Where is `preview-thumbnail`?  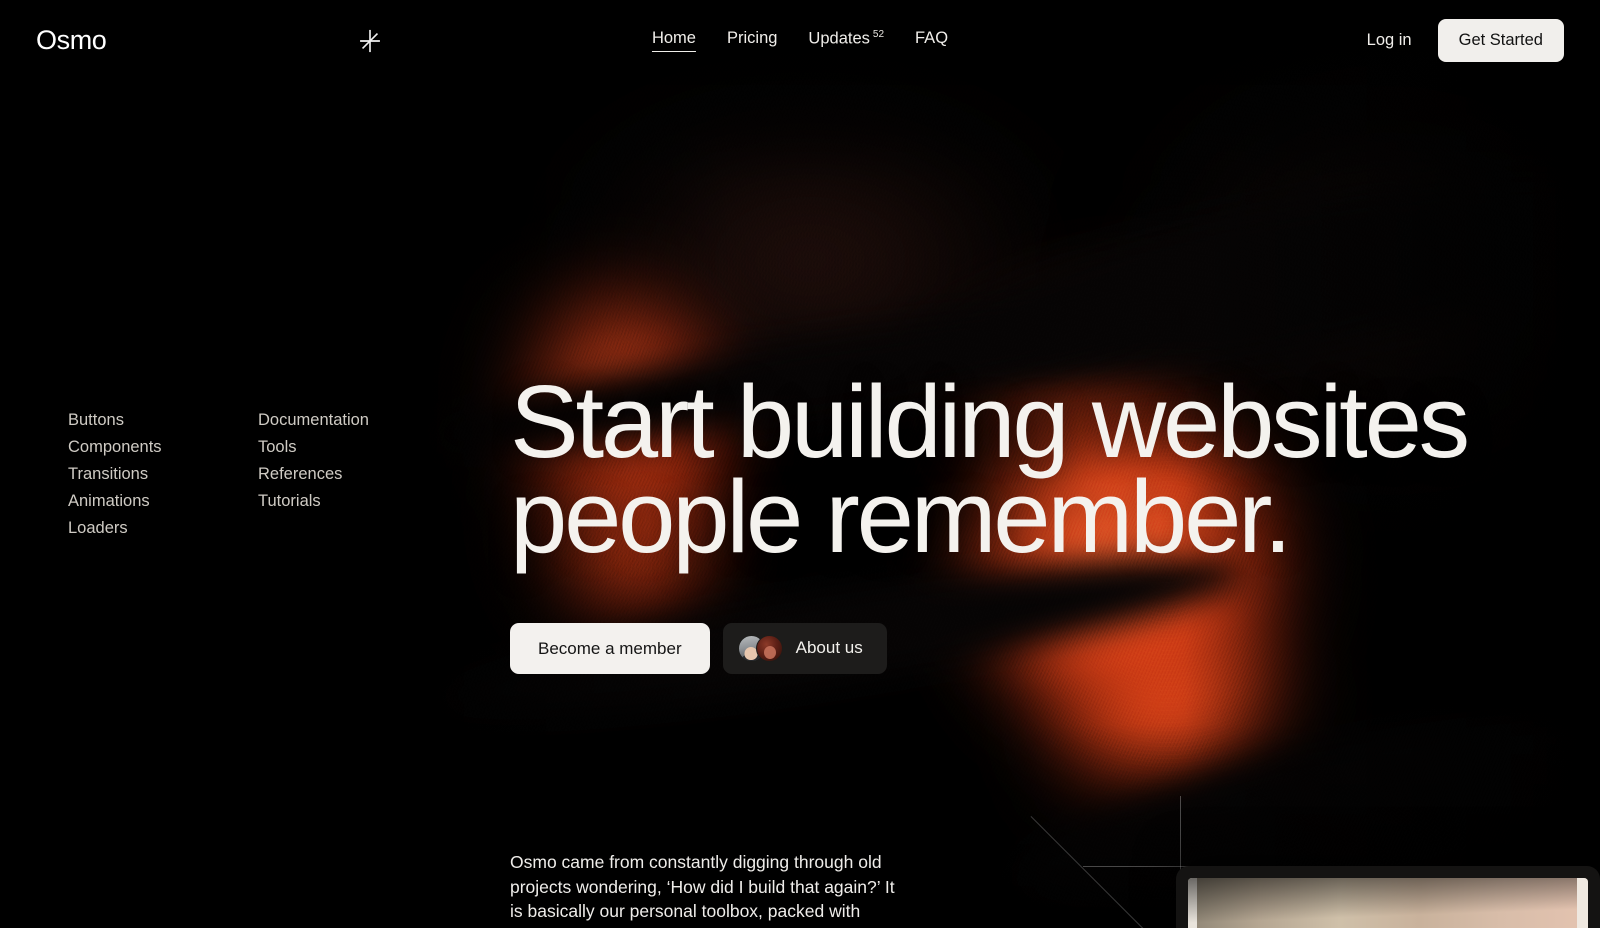 preview-thumbnail is located at coordinates (1388, 903).